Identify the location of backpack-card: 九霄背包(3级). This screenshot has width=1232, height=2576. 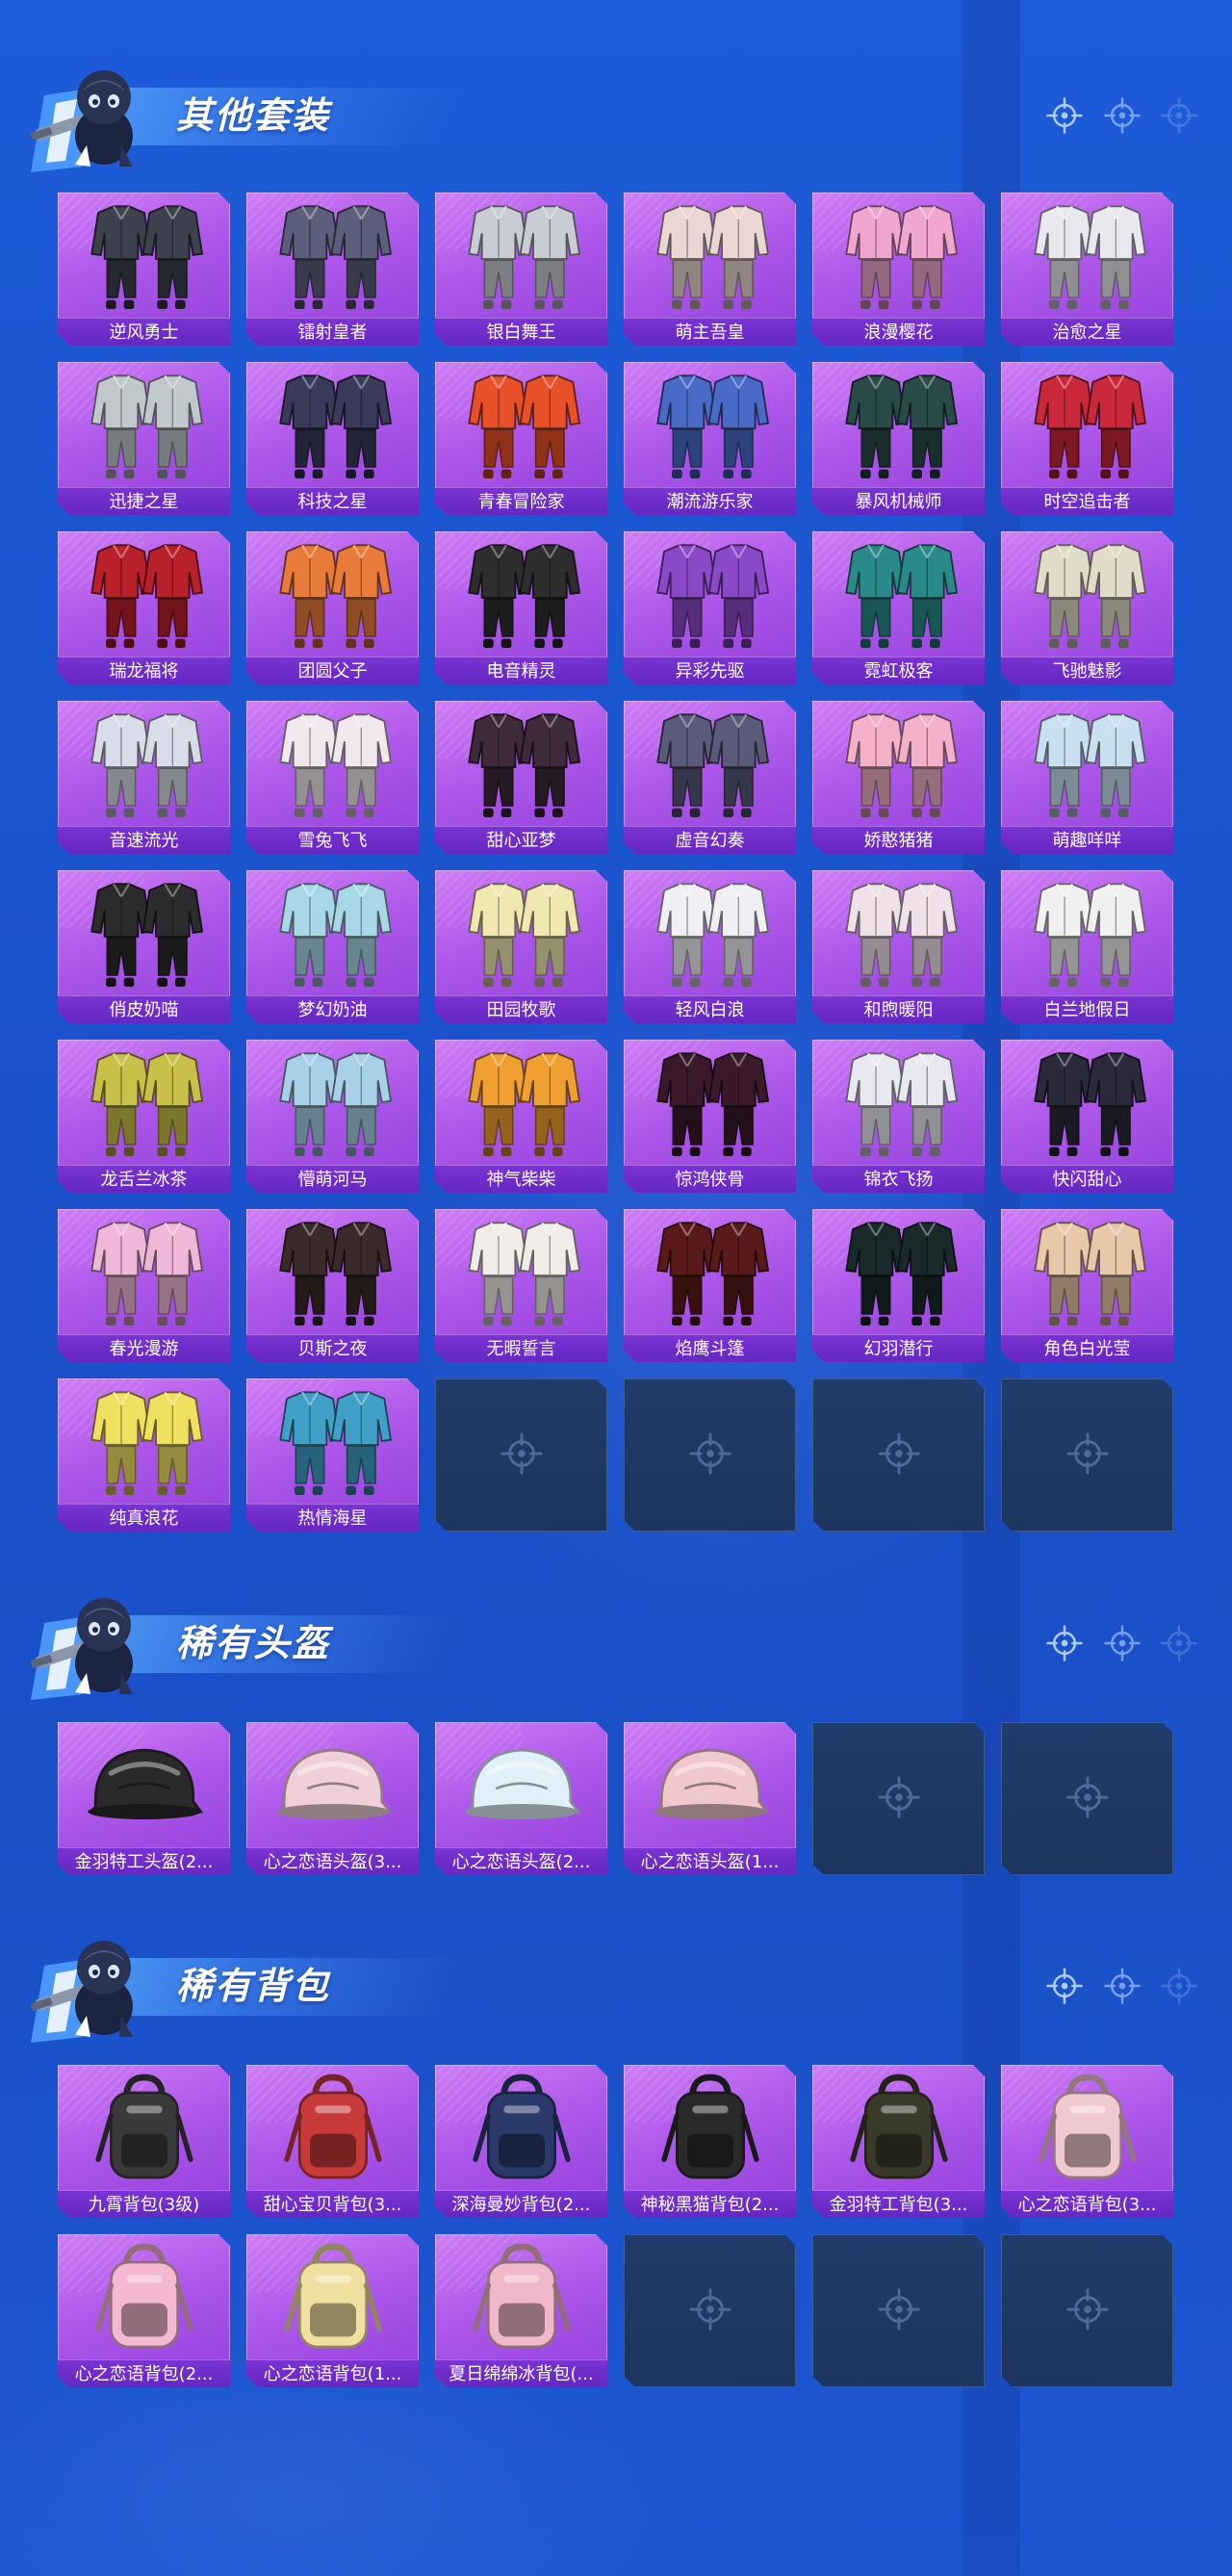
(144, 2141).